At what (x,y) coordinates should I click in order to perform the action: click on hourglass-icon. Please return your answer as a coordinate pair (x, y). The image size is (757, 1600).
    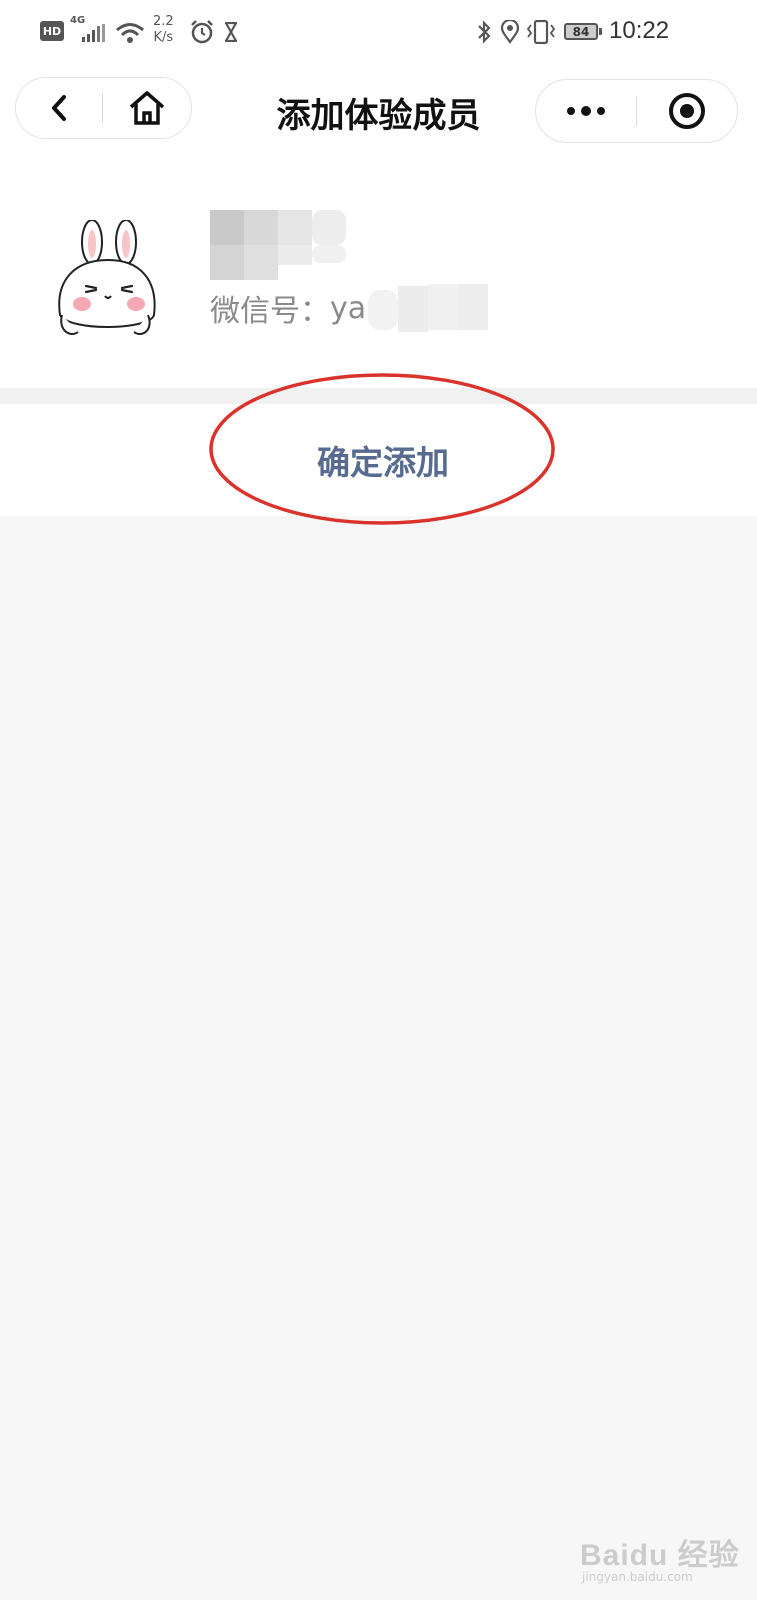
    Looking at the image, I should click on (231, 32).